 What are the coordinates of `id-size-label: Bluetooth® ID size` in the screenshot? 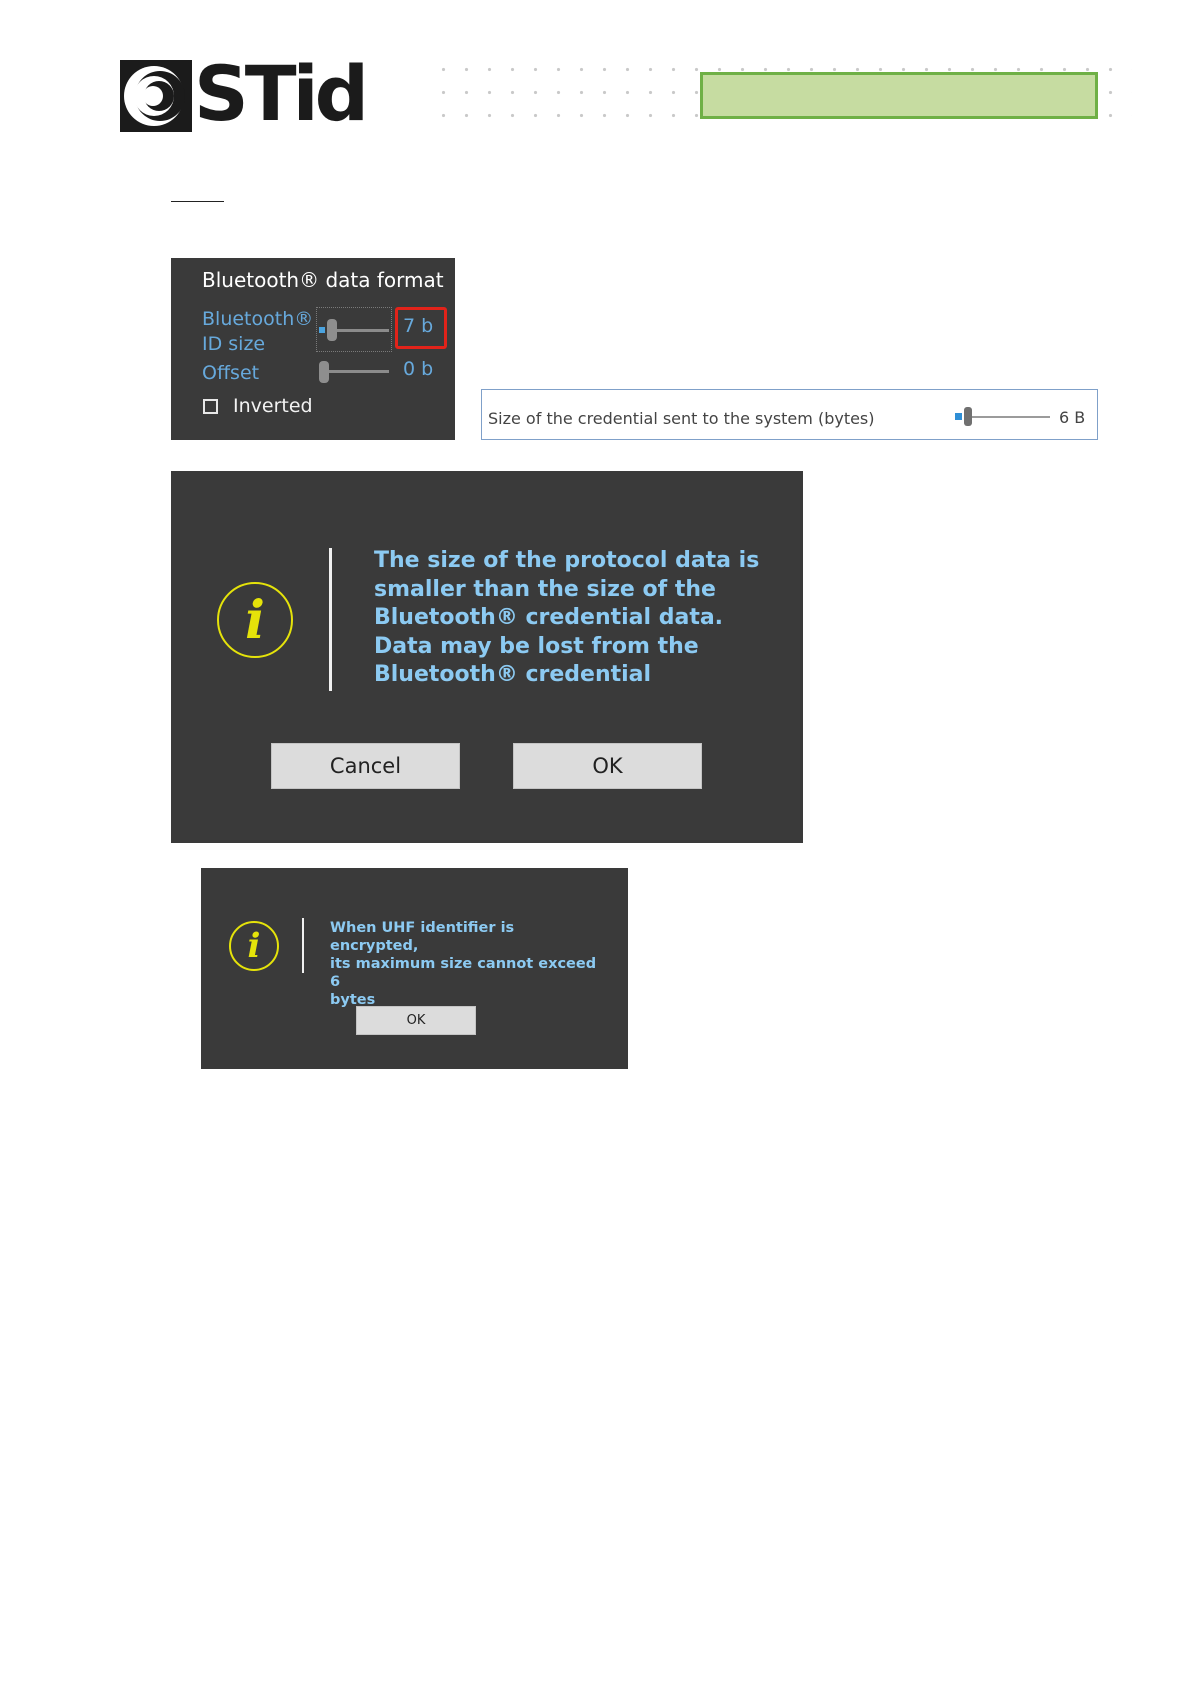 It's located at (257, 332).